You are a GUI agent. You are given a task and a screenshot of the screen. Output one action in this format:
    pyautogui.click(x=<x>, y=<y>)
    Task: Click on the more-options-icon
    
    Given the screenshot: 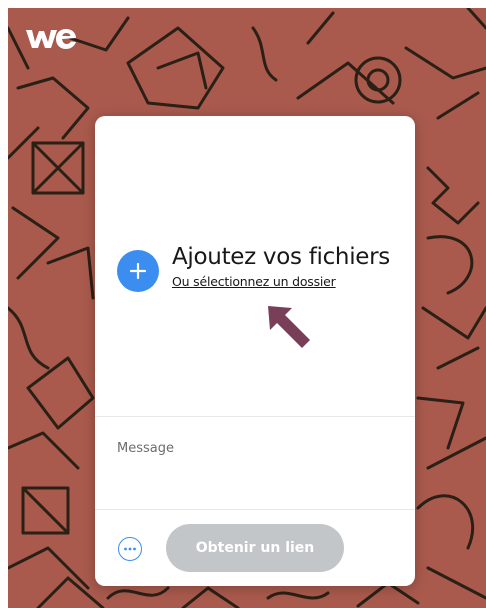 What is the action you would take?
    pyautogui.click(x=130, y=549)
    